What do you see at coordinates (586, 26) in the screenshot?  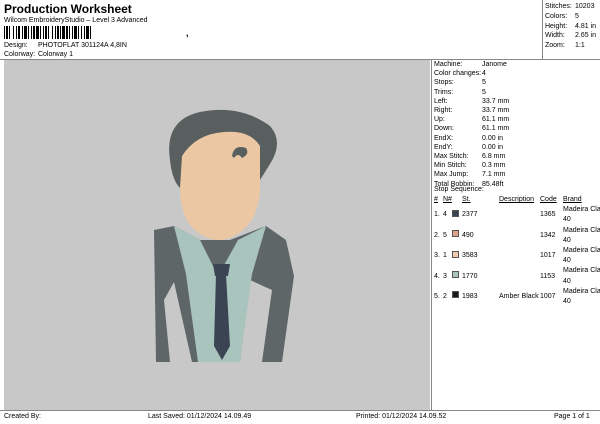 I see `stat-value: 4.81 in` at bounding box center [586, 26].